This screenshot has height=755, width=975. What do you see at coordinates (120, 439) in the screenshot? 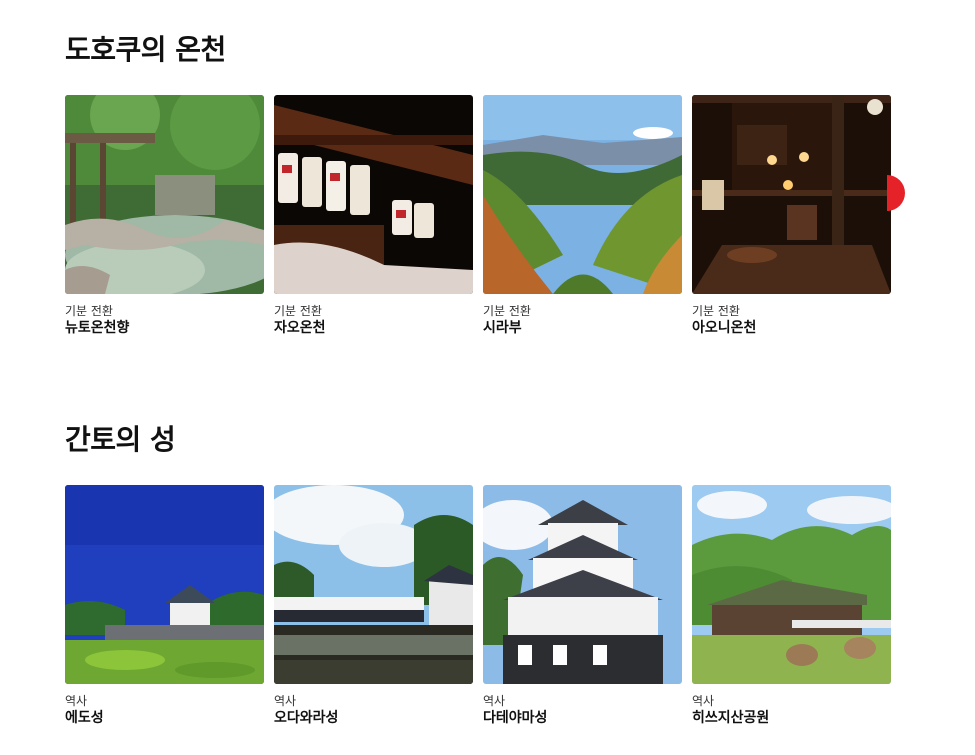
I see `section-title: 간토의 성` at bounding box center [120, 439].